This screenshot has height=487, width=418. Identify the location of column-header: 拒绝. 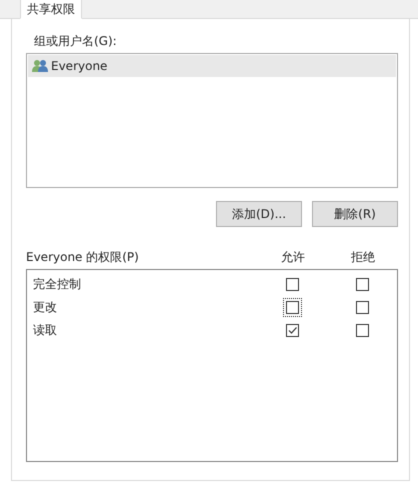
(363, 257).